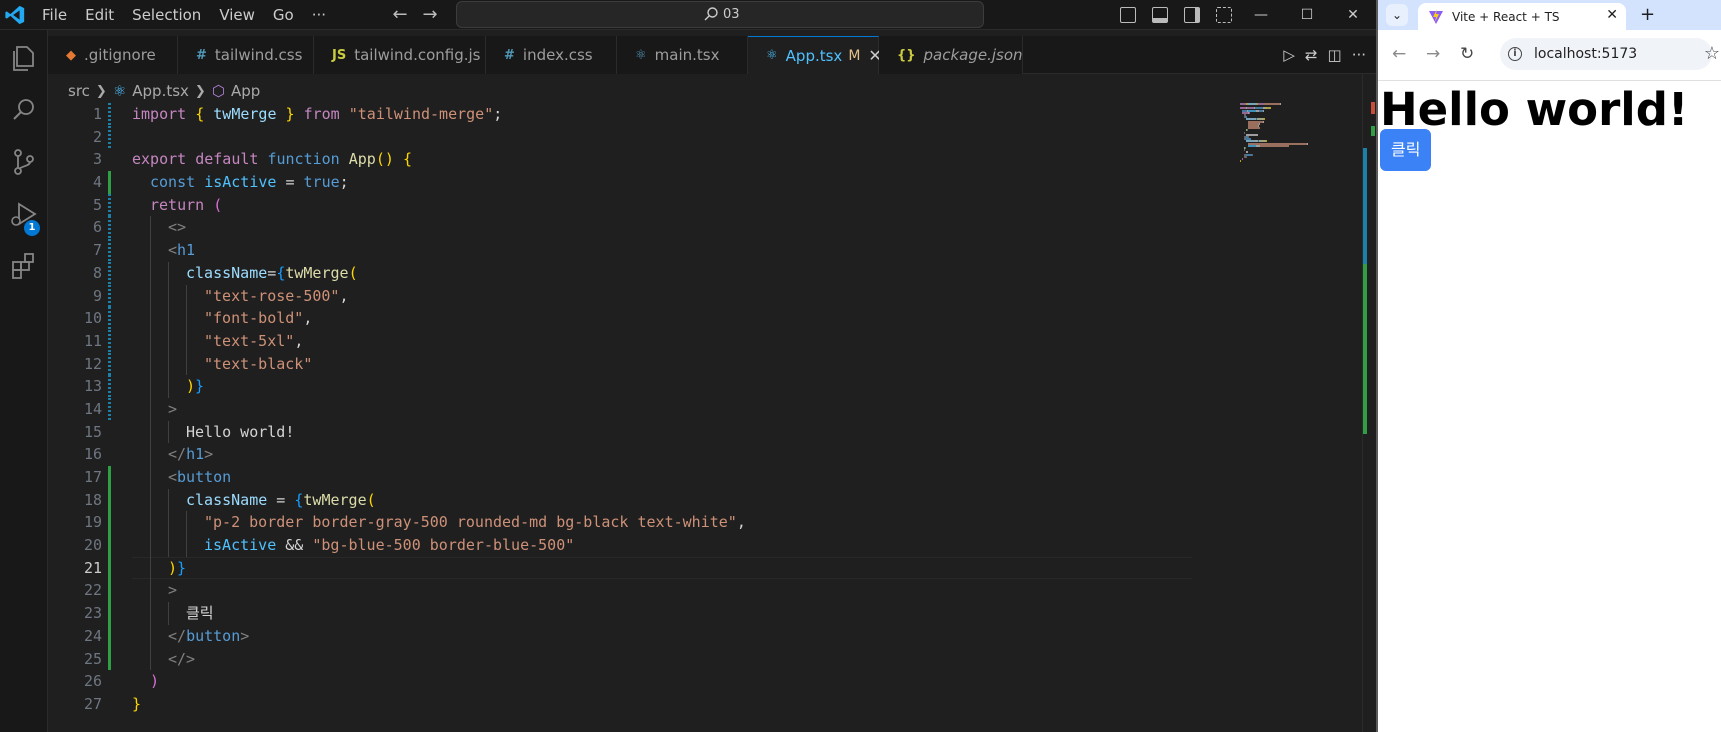 The height and width of the screenshot is (732, 1721). Describe the element at coordinates (644, 432) in the screenshot. I see `code-line: 15 Hello world!` at that location.